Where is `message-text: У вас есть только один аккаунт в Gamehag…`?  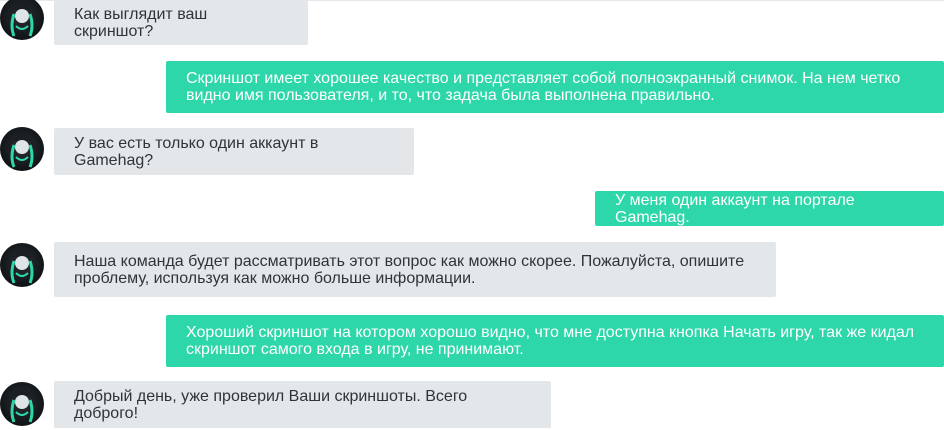 message-text: У вас есть только один аккаунт в Gamehag… is located at coordinates (196, 151).